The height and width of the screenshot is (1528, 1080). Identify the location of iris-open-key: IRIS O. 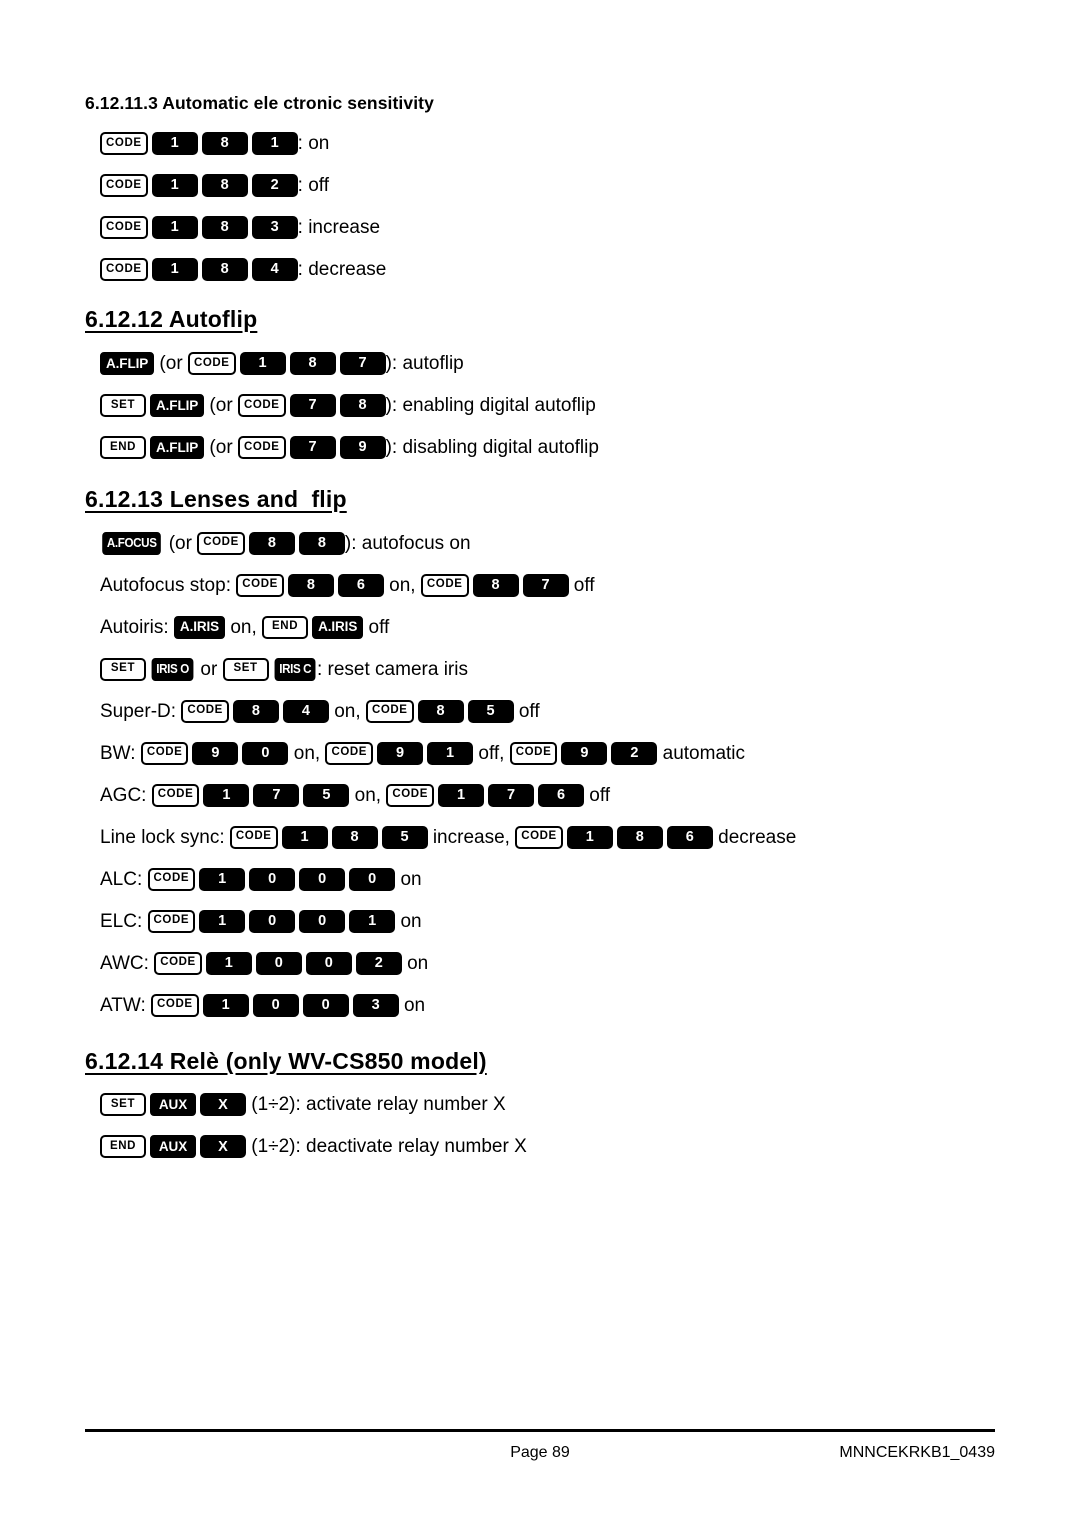
(172, 669).